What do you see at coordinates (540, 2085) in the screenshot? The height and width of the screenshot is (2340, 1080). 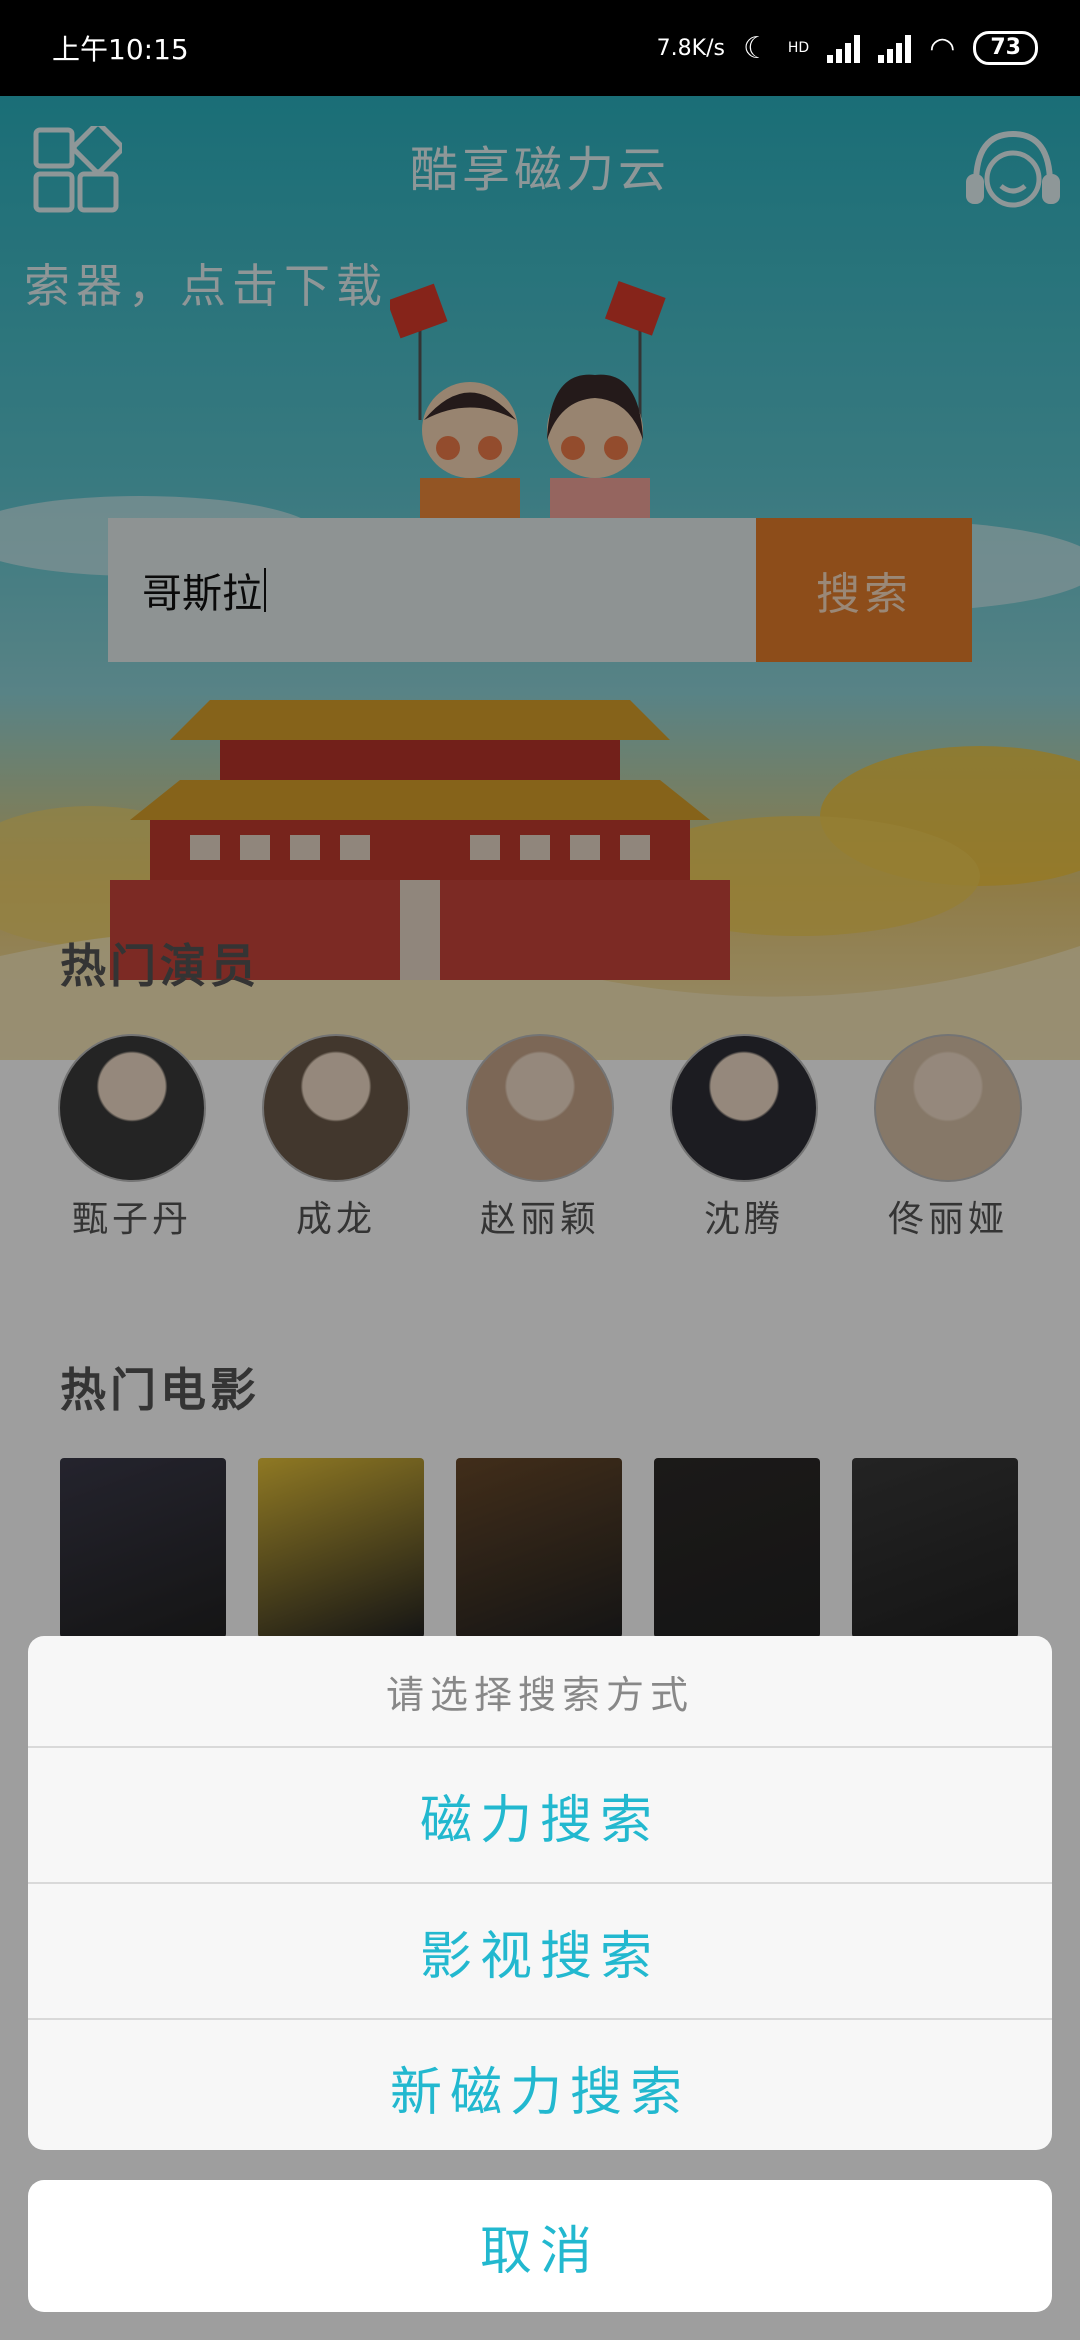 I see `option-new-magnet-search: 新磁力搜索` at bounding box center [540, 2085].